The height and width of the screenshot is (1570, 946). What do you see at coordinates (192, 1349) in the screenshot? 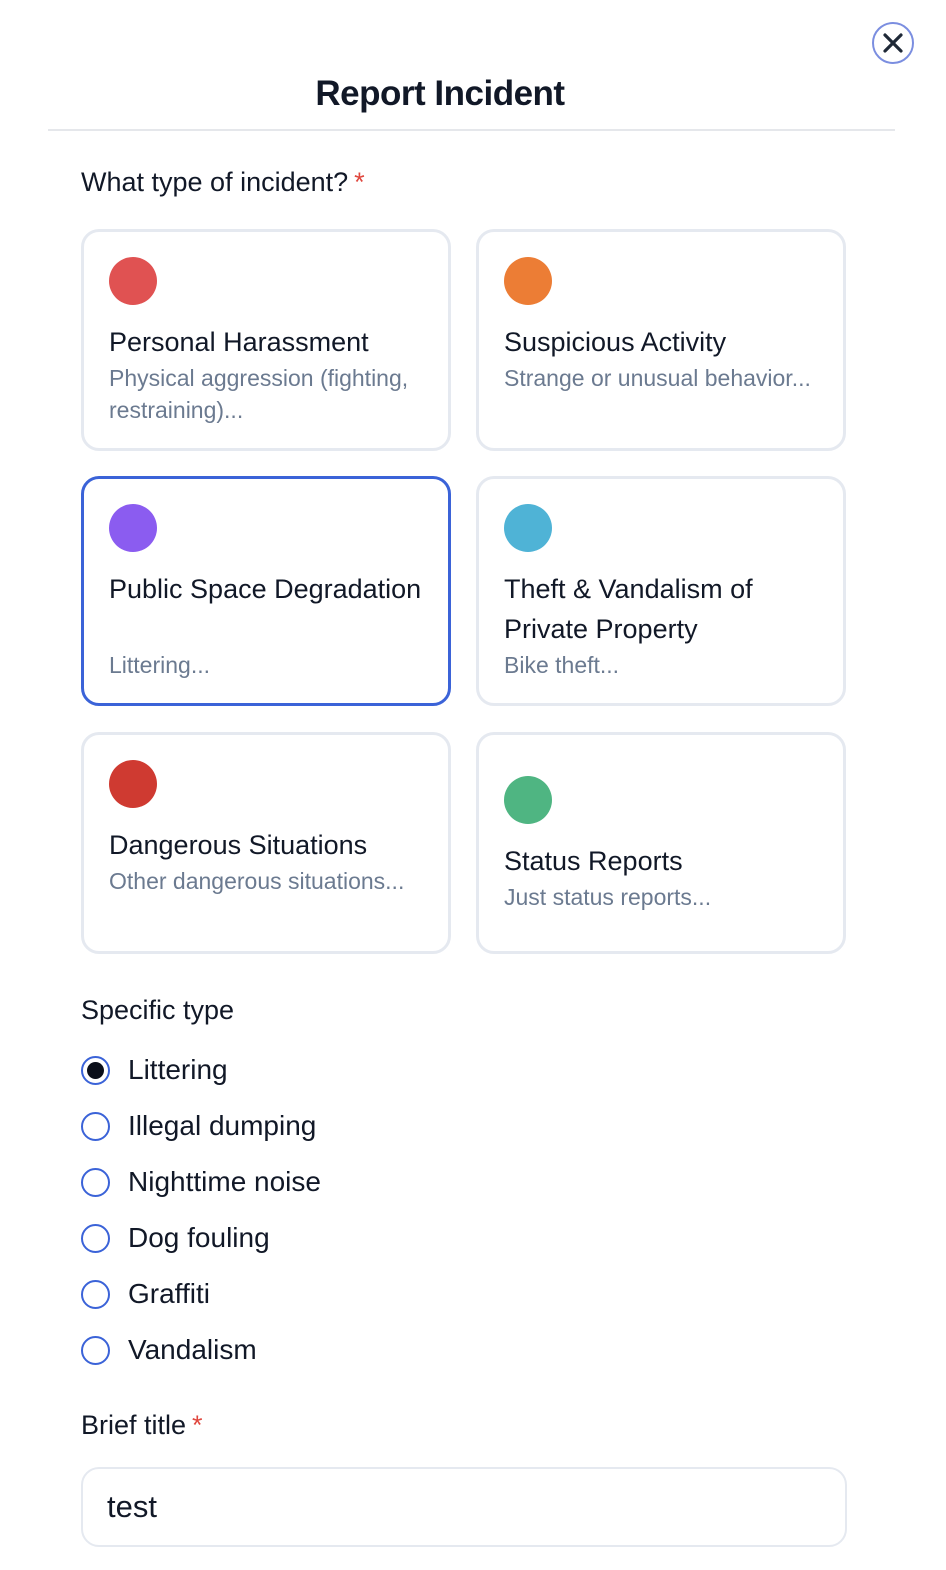
I see `radio-label: Vandalism` at bounding box center [192, 1349].